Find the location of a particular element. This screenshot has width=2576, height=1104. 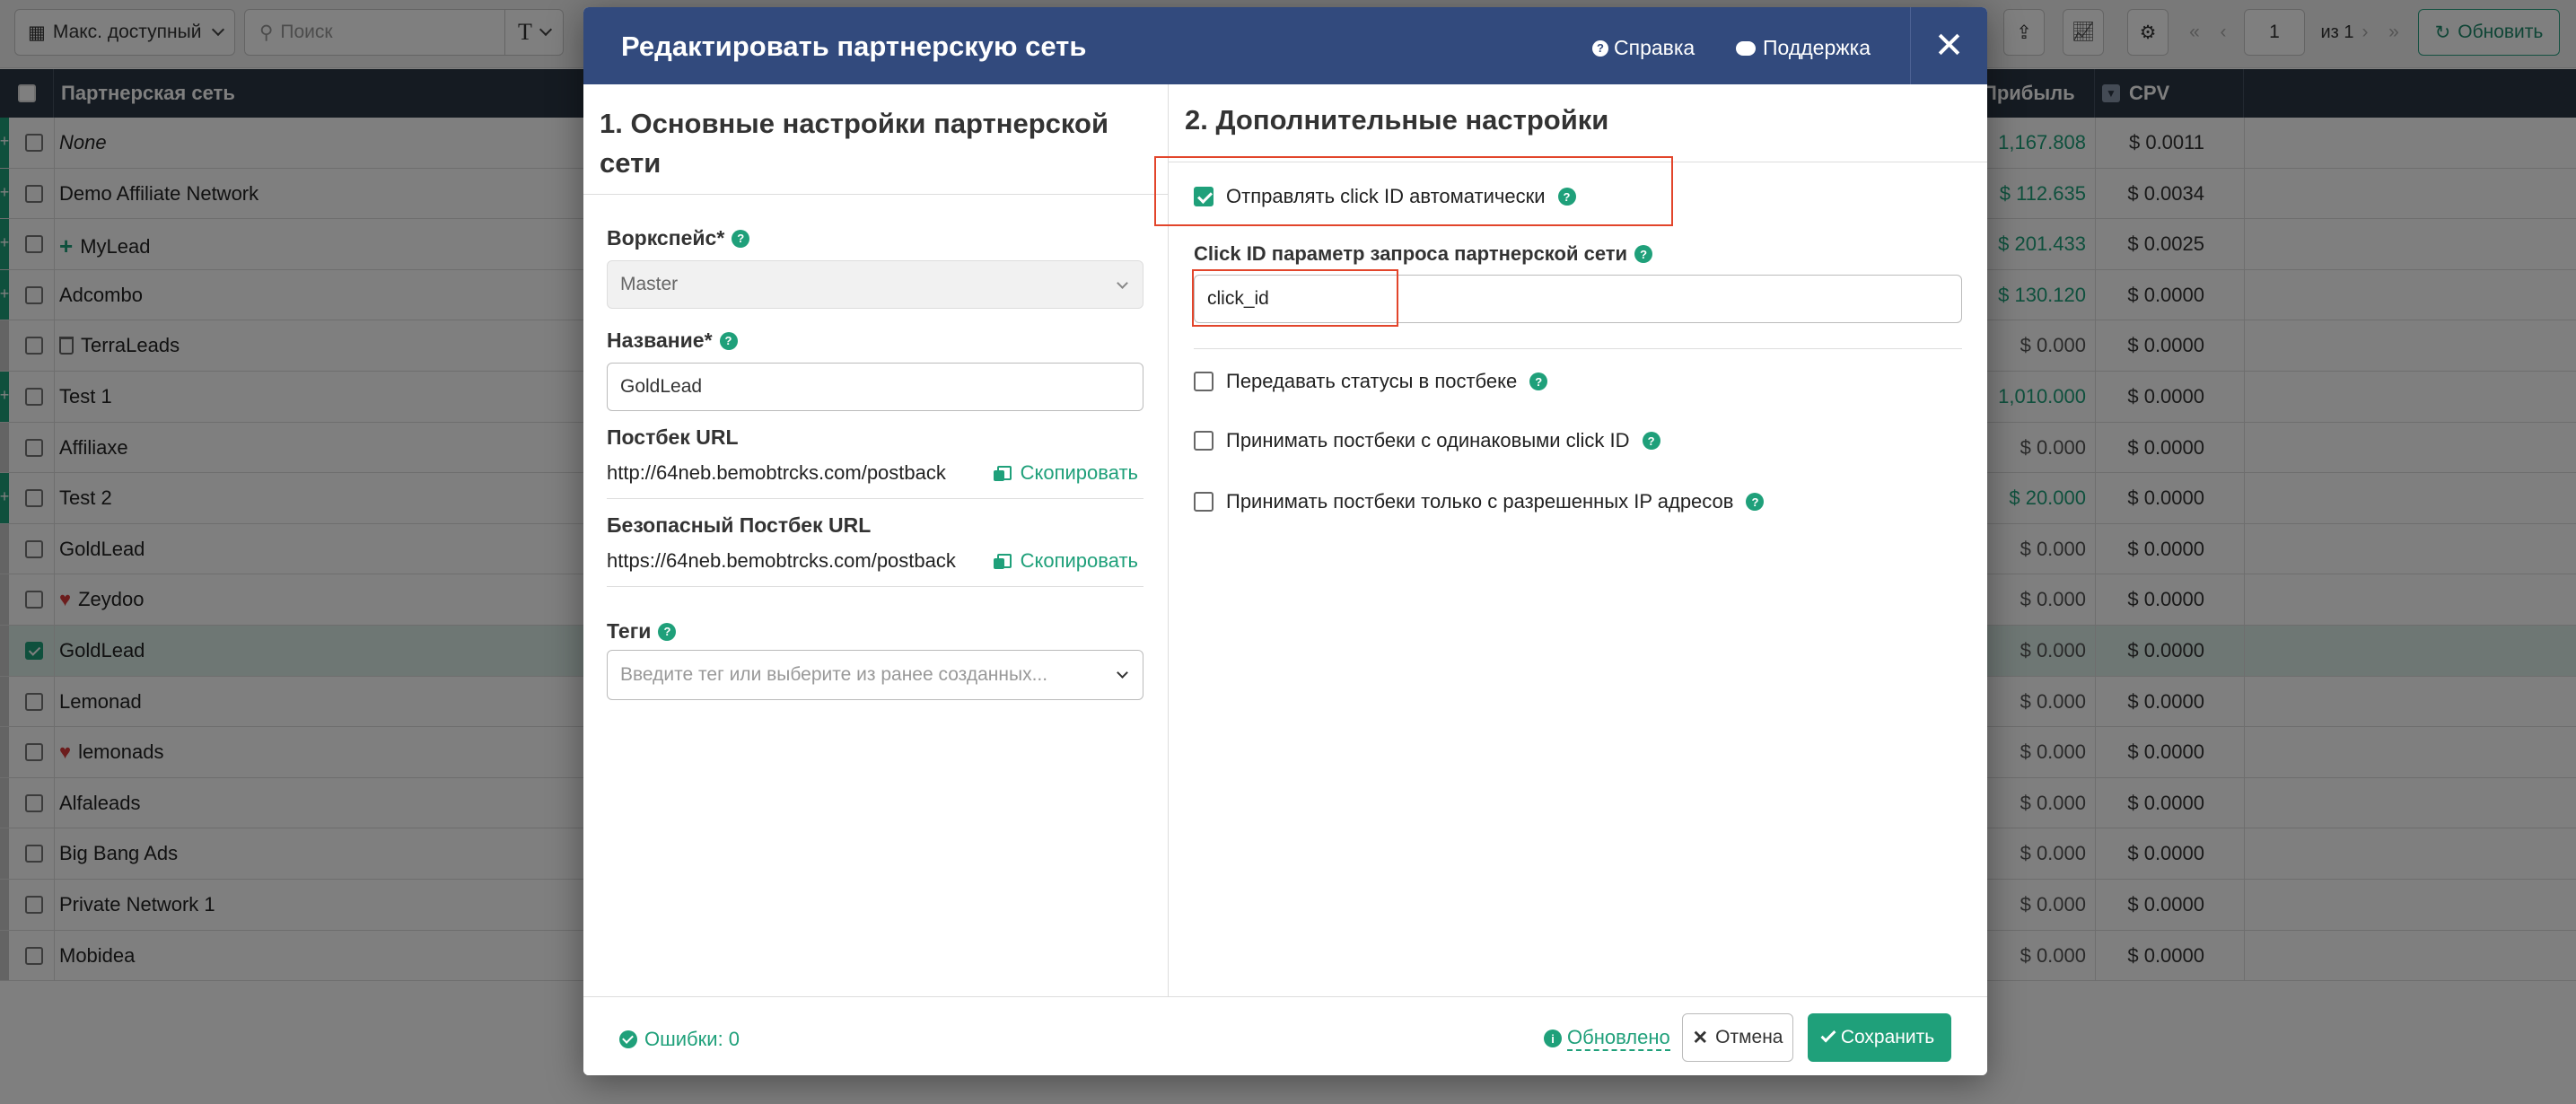

copy-postback-button: Скопировать is located at coordinates (1065, 473).